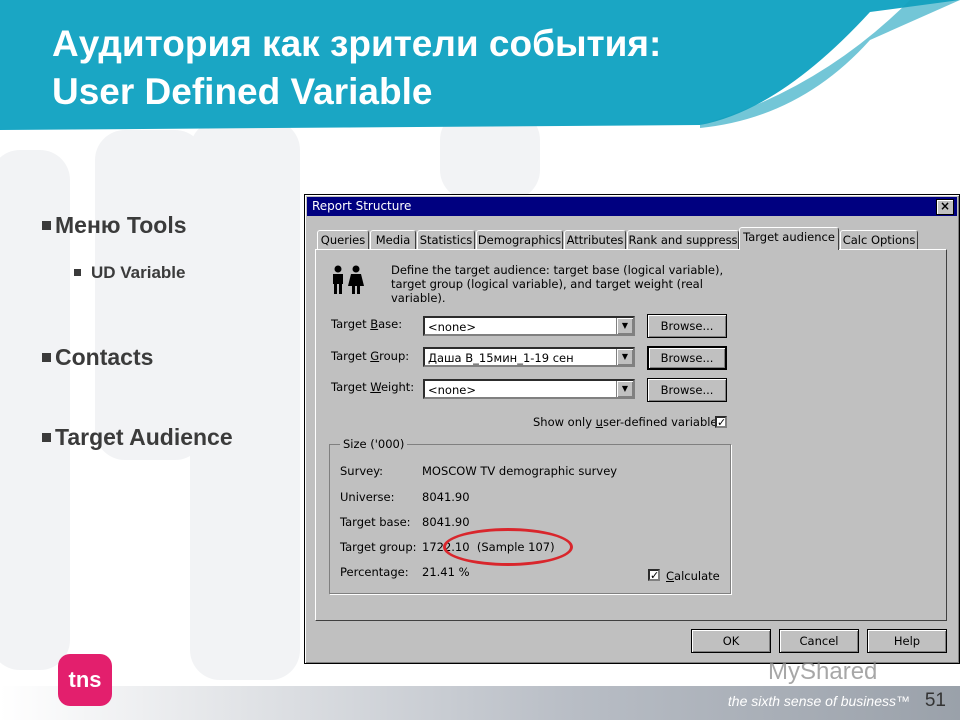 Image resolution: width=960 pixels, height=720 pixels. Describe the element at coordinates (529, 326) in the screenshot. I see `target-base-select: <none> ▼` at that location.